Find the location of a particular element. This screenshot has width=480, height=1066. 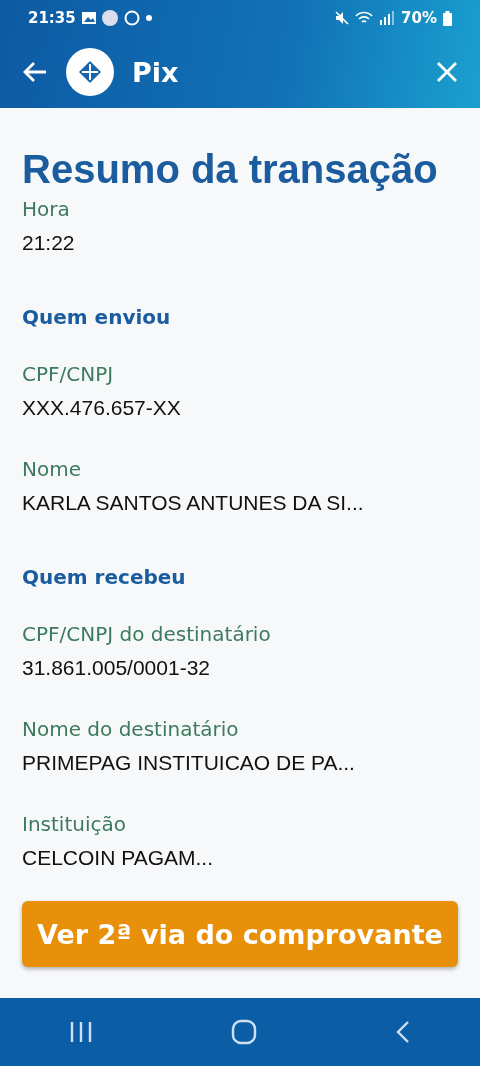

status-time: 21:35 is located at coordinates (52, 18).